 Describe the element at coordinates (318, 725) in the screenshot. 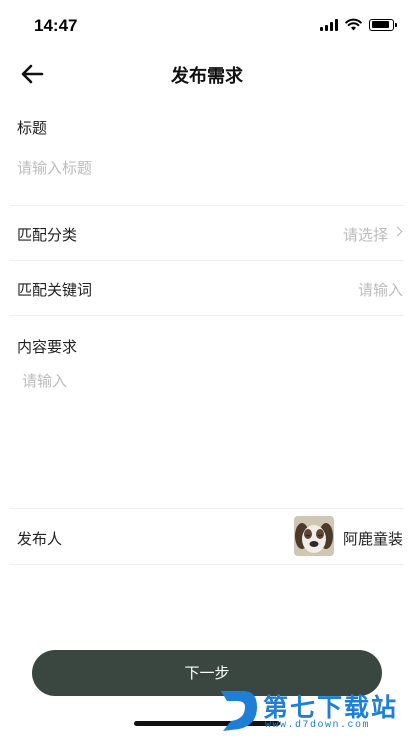

I see `watermark-url: www.d7down.com` at that location.